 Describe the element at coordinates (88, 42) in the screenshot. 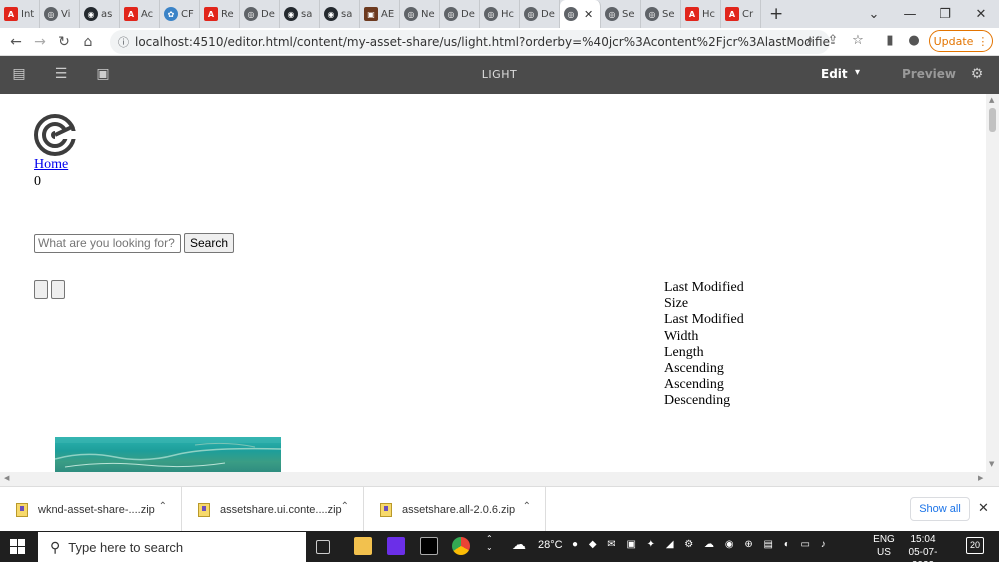

I see `home-icon: ⌂` at that location.